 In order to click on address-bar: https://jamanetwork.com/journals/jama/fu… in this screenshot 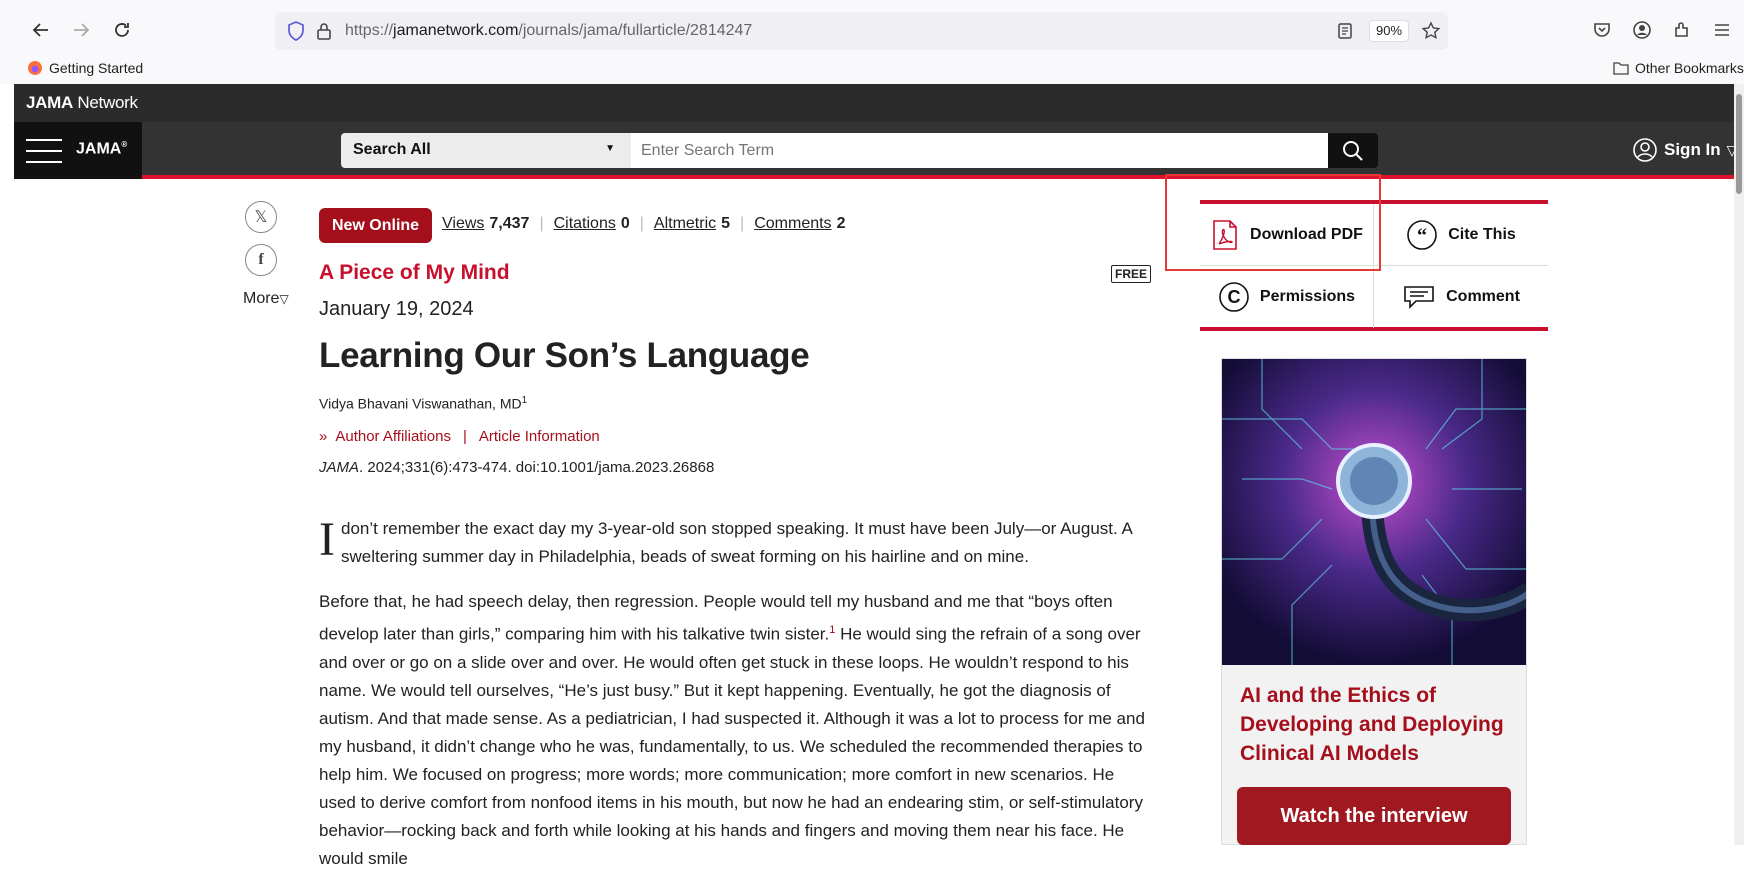, I will do `click(861, 31)`.